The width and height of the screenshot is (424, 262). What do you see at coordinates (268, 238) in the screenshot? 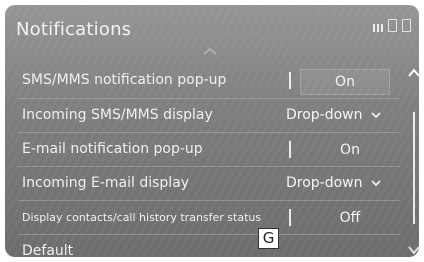
I see `callout-badge: G` at bounding box center [268, 238].